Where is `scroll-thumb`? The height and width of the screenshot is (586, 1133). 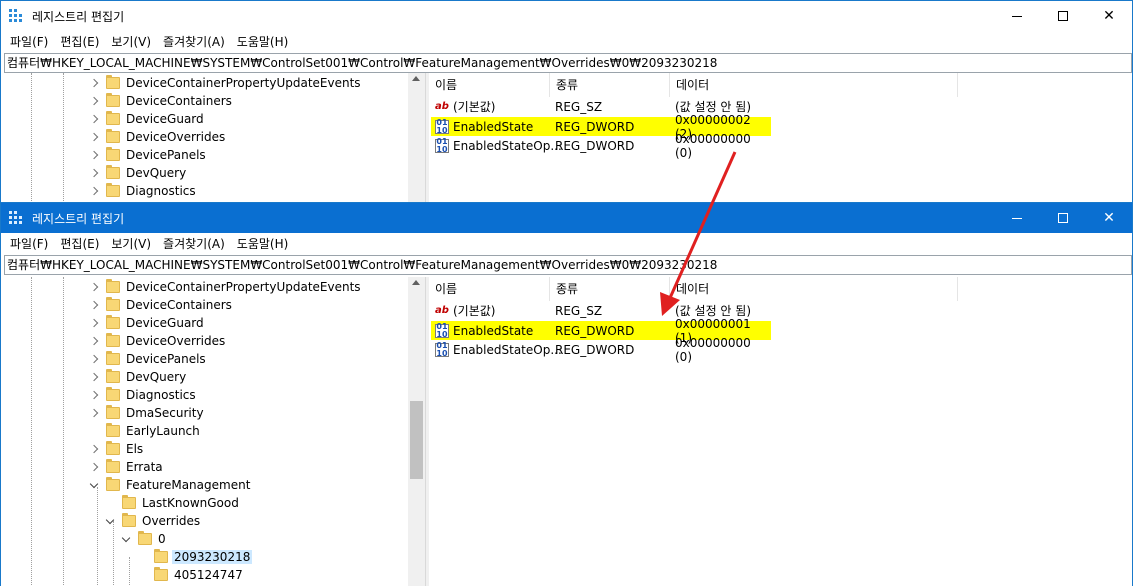 scroll-thumb is located at coordinates (416, 440).